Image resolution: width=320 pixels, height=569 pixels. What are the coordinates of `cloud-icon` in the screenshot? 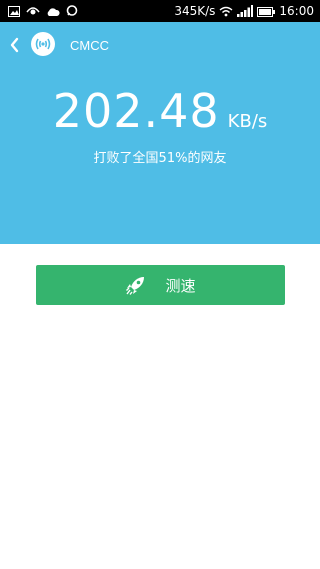 It's located at (53, 11).